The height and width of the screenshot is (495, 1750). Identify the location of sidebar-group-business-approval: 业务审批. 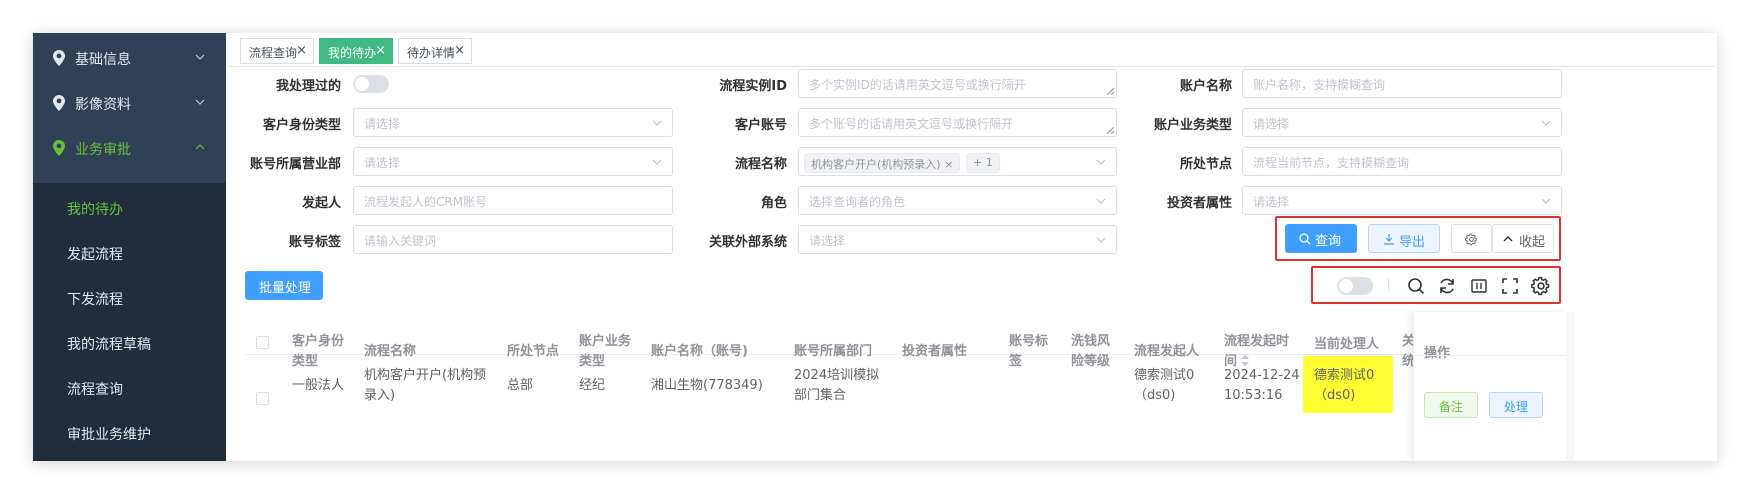
(129, 148).